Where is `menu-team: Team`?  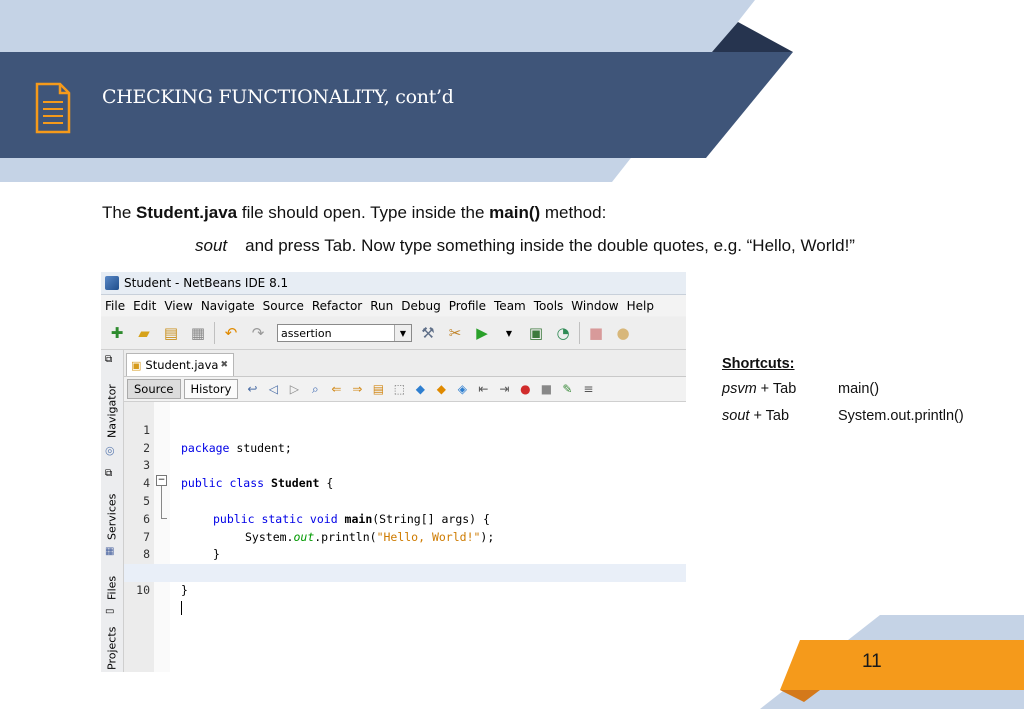
menu-team: Team is located at coordinates (510, 306).